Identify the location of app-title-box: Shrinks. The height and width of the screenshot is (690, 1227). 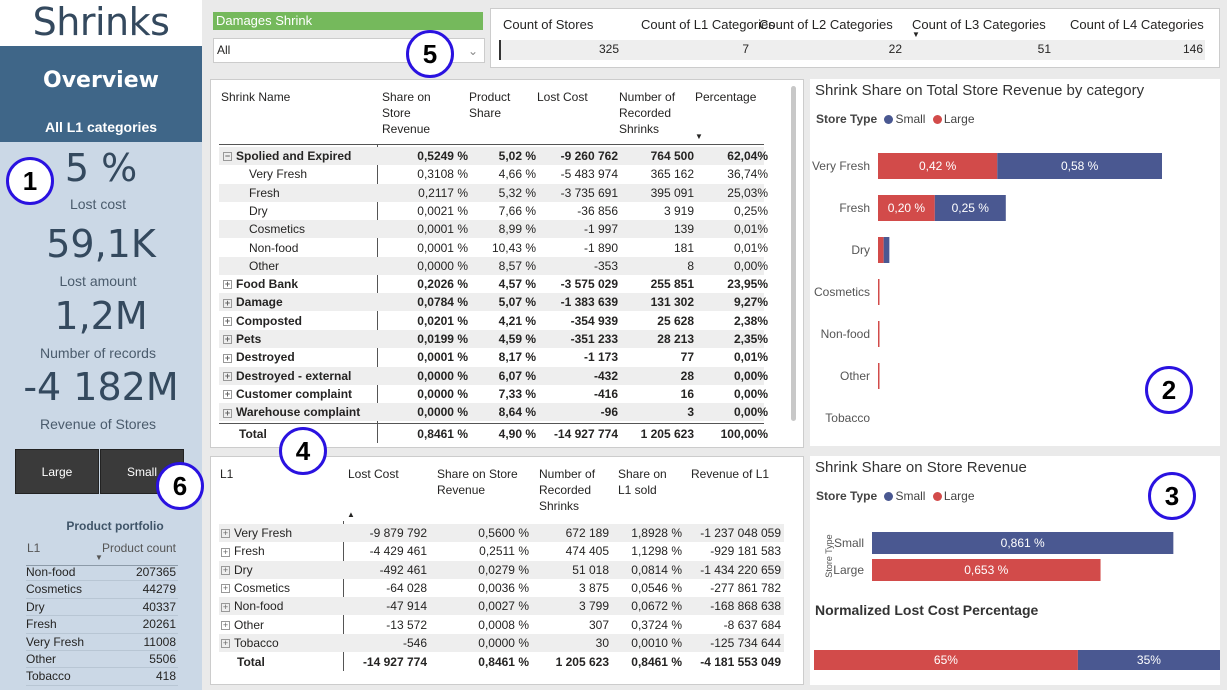
(101, 23).